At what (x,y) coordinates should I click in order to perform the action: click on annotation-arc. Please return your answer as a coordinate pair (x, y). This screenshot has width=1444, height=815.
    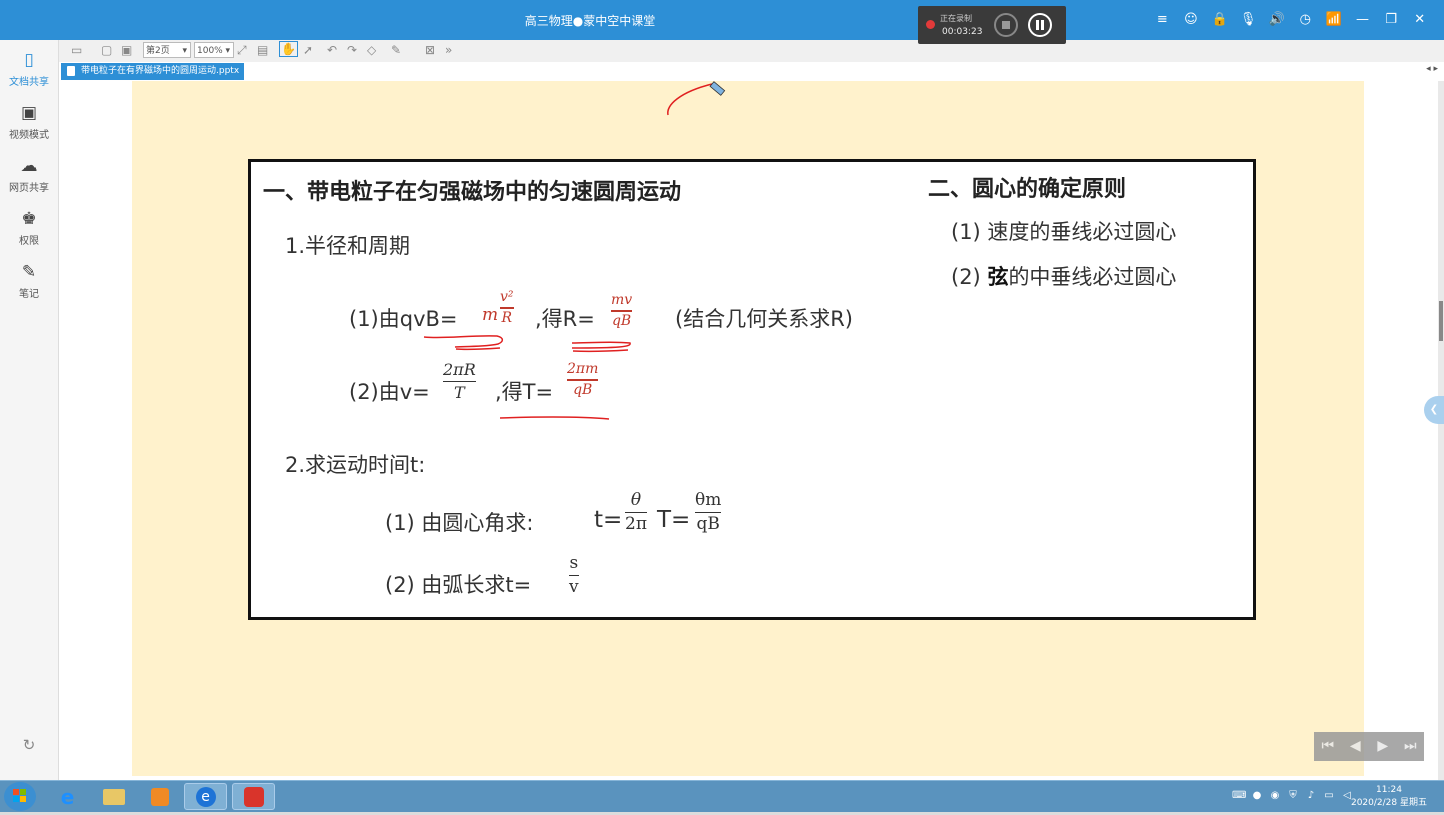
    Looking at the image, I should click on (690, 99).